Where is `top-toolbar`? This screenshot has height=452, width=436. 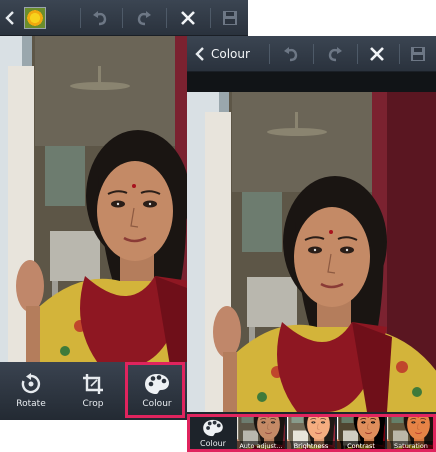 top-toolbar is located at coordinates (124, 18).